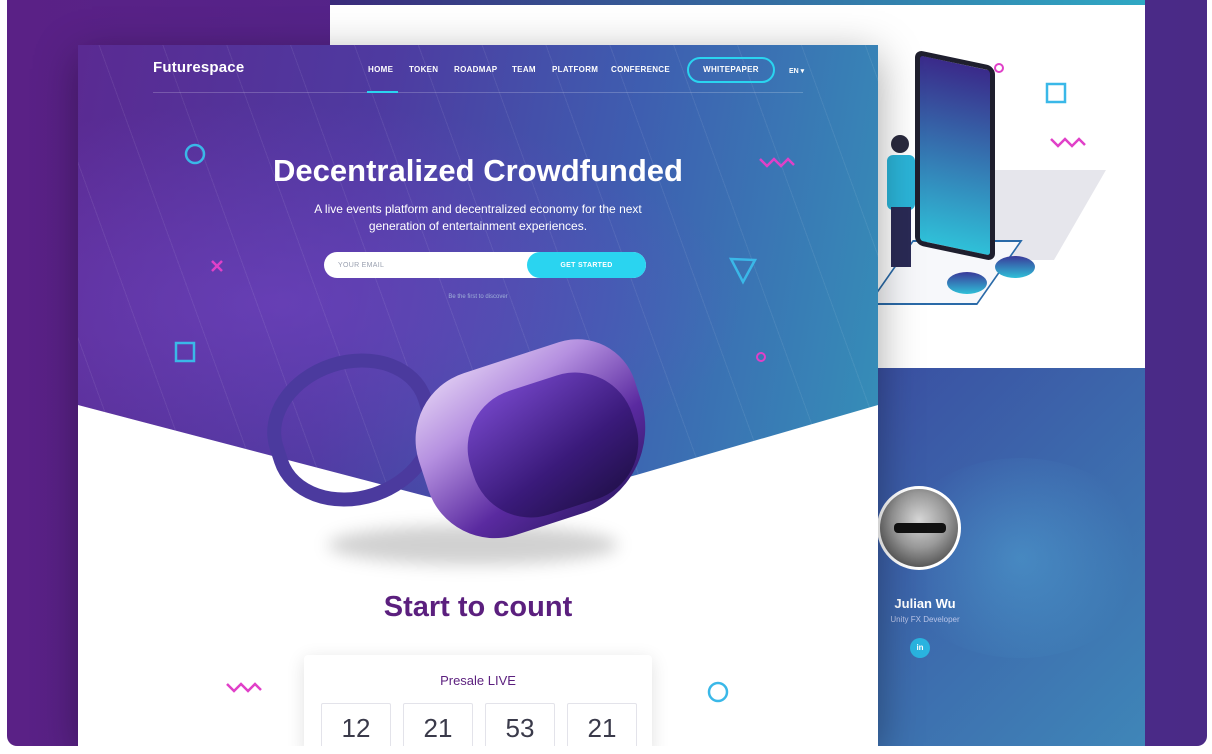 The image size is (1212, 754). Describe the element at coordinates (796, 71) in the screenshot. I see `language-selector: EN ▾` at that location.